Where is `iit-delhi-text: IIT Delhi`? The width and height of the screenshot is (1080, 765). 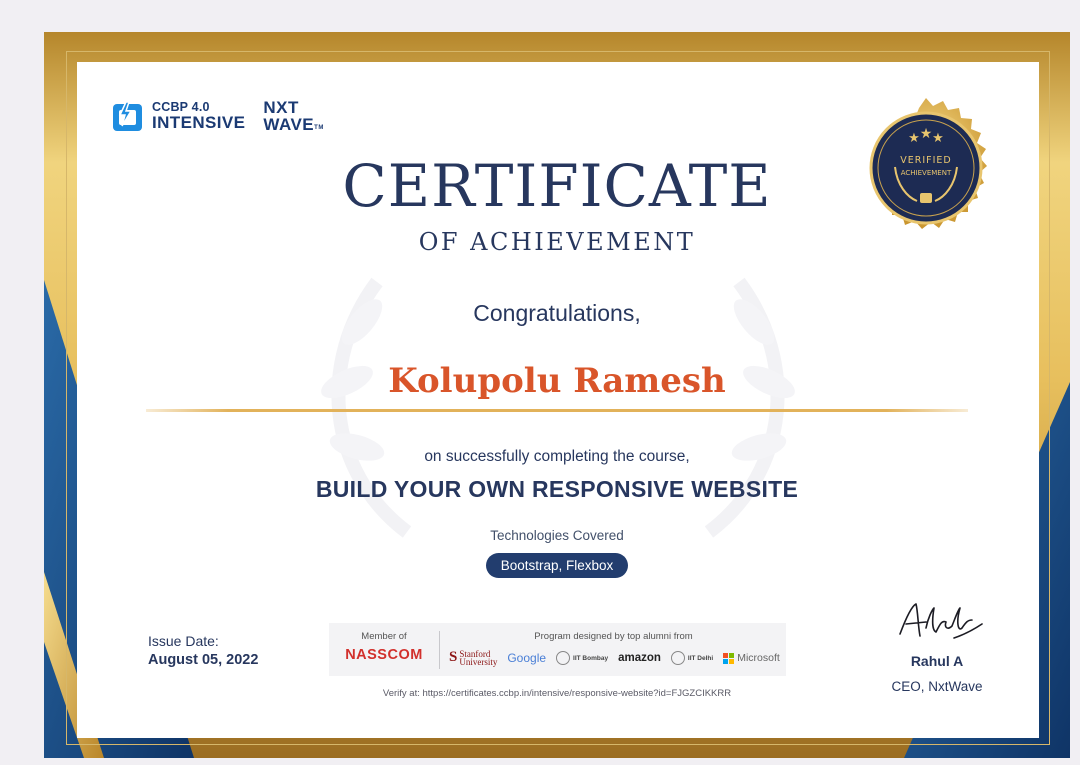
iit-delhi-text: IIT Delhi is located at coordinates (700, 658).